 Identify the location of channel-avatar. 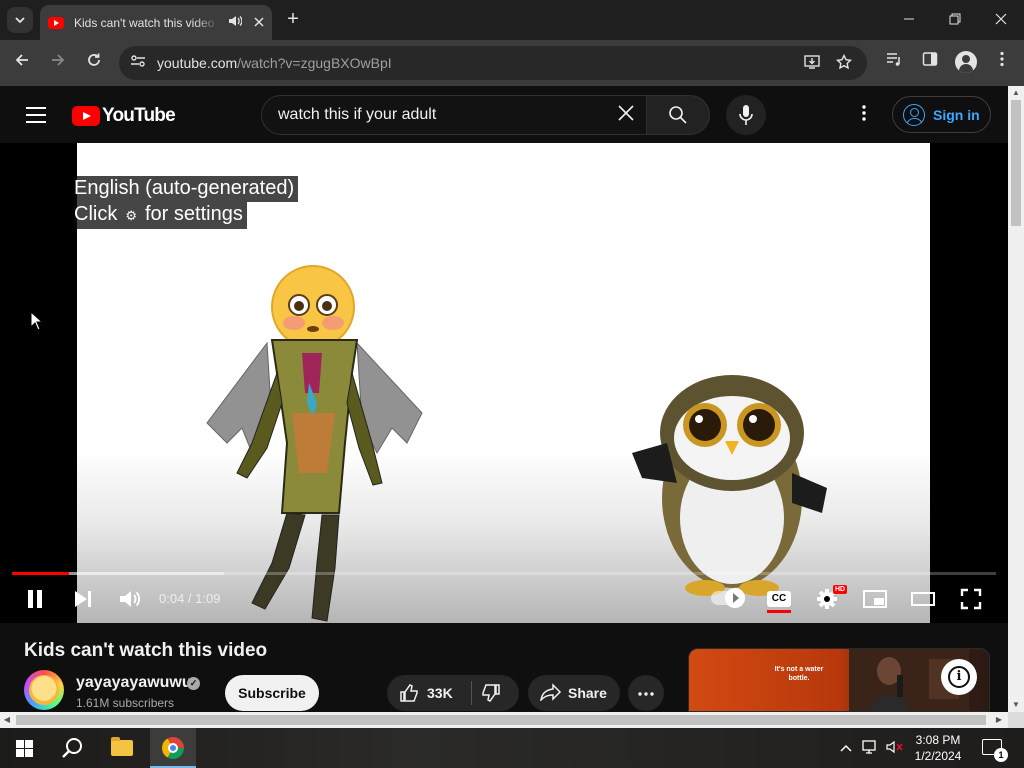
(44, 690).